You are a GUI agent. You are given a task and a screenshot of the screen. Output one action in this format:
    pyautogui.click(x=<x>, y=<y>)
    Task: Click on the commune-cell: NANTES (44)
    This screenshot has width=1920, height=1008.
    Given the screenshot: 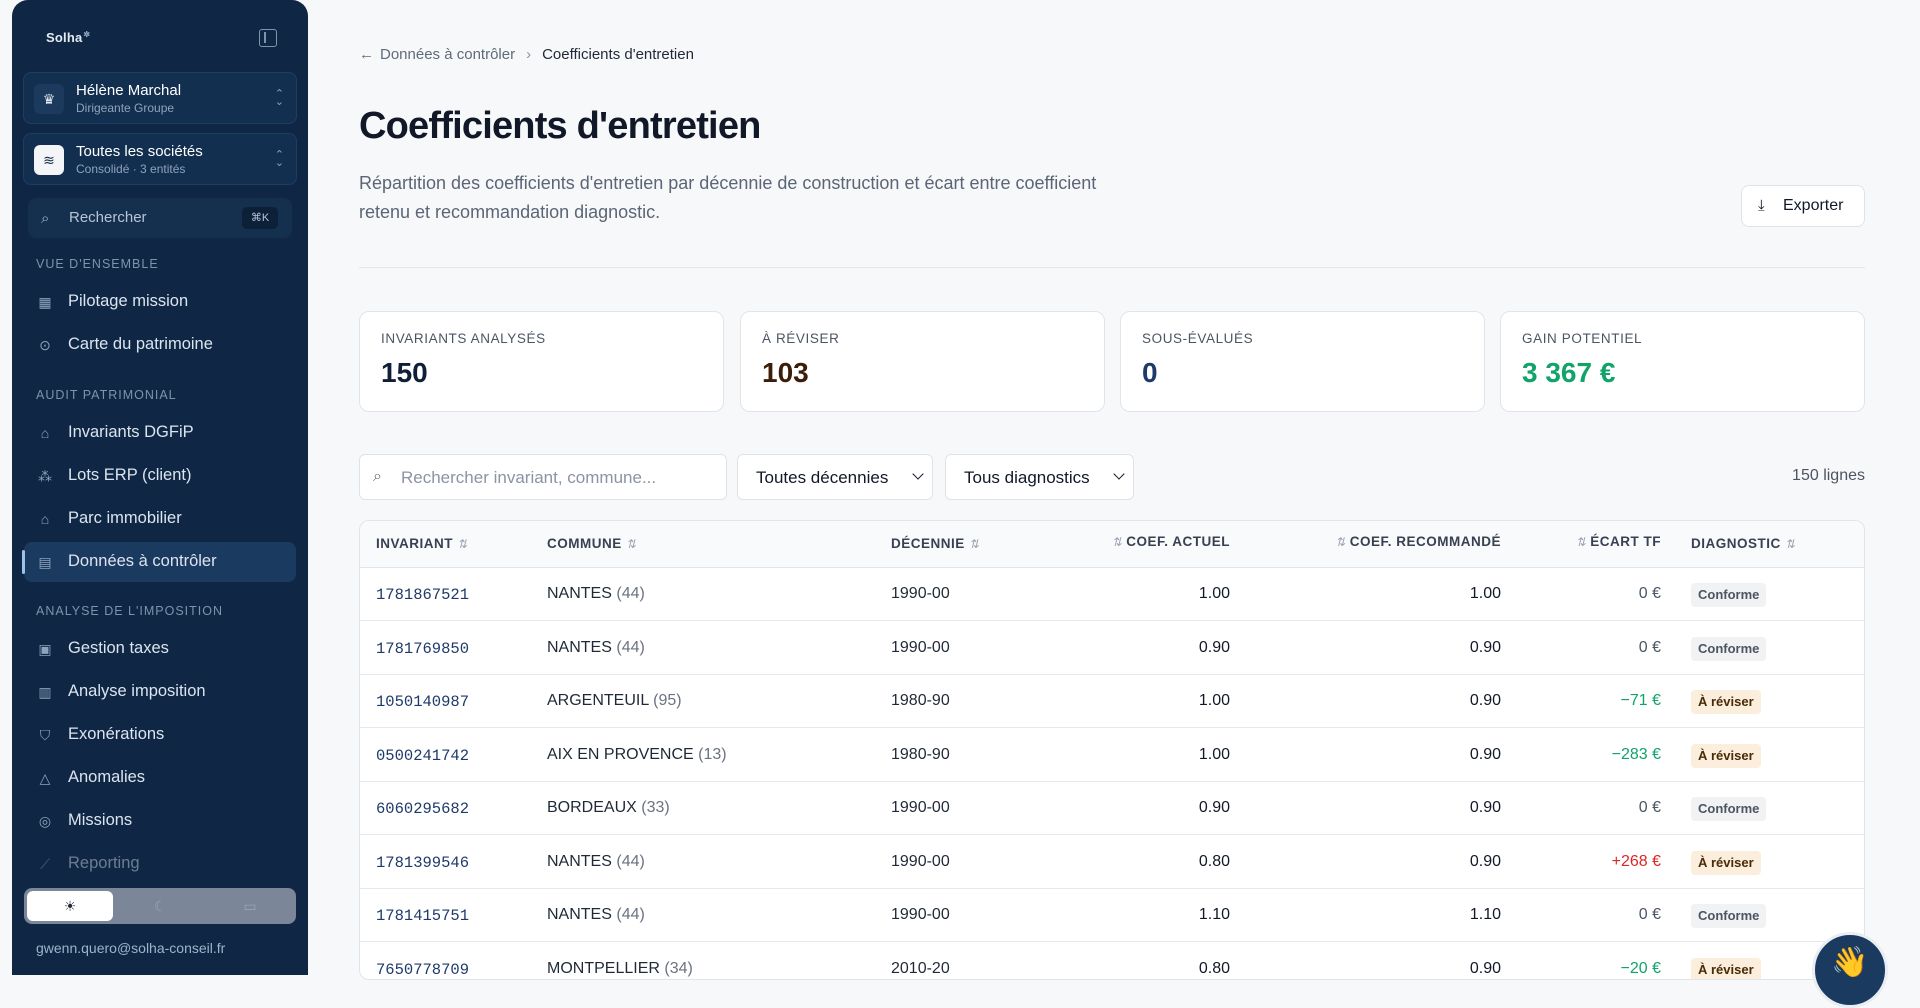 What is the action you would take?
    pyautogui.click(x=596, y=647)
    